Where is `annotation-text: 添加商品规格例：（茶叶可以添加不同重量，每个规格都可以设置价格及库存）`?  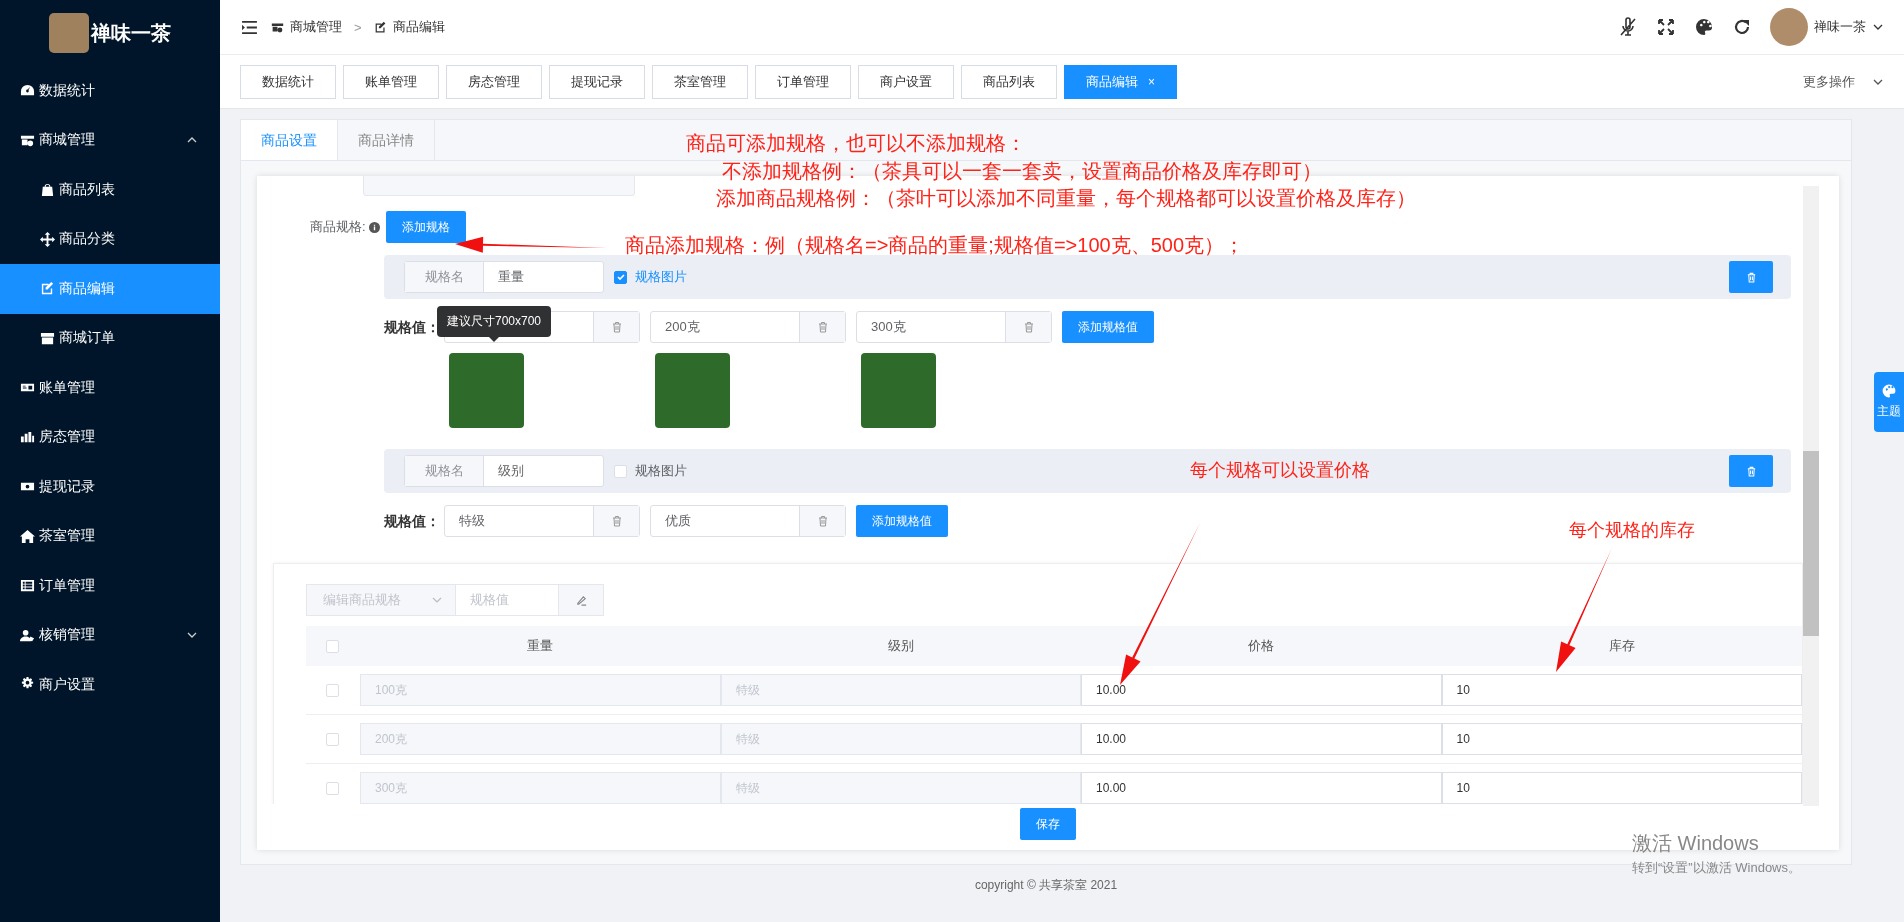
annotation-text: 添加商品规格例：（茶叶可以添加不同重量，每个规格都可以设置价格及库存） is located at coordinates (1066, 198).